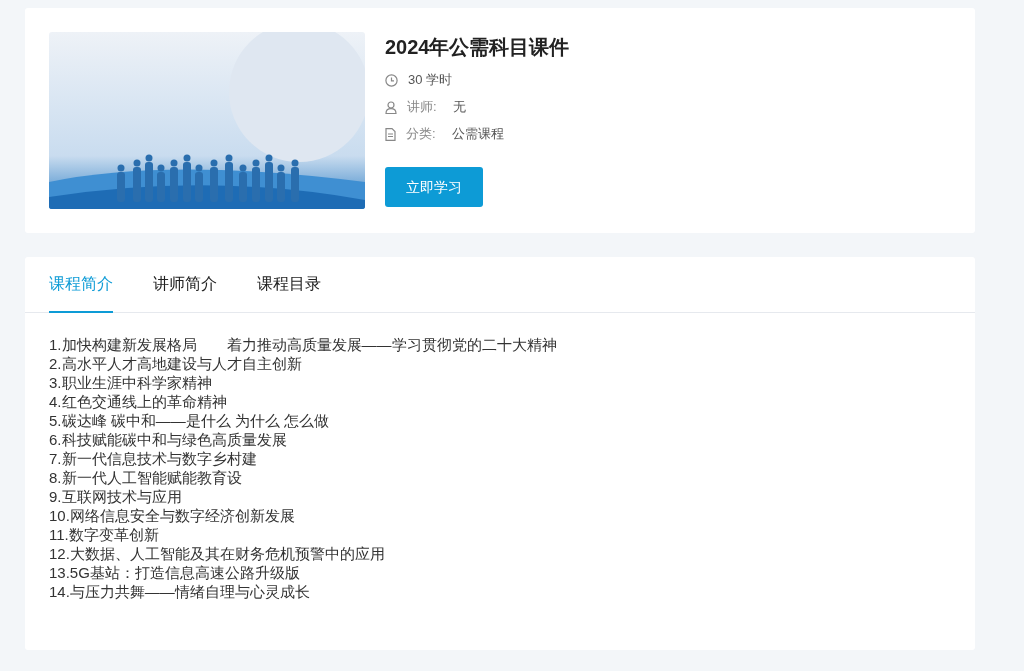 This screenshot has width=1024, height=671. What do you see at coordinates (153, 458) in the screenshot?
I see `outline-item: 7.新一代信息技术与数字乡村建` at bounding box center [153, 458].